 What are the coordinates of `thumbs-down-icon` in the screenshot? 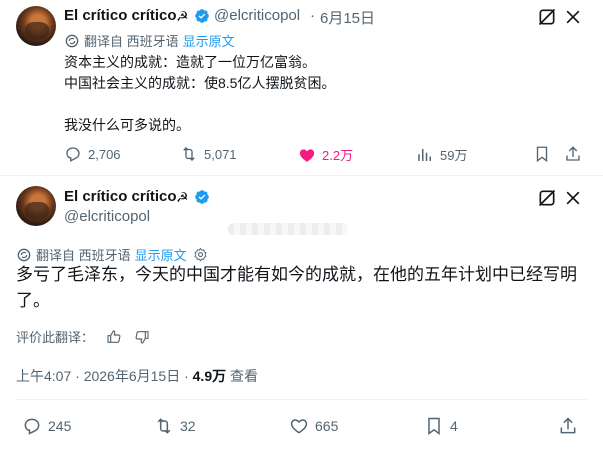 It's located at (142, 337).